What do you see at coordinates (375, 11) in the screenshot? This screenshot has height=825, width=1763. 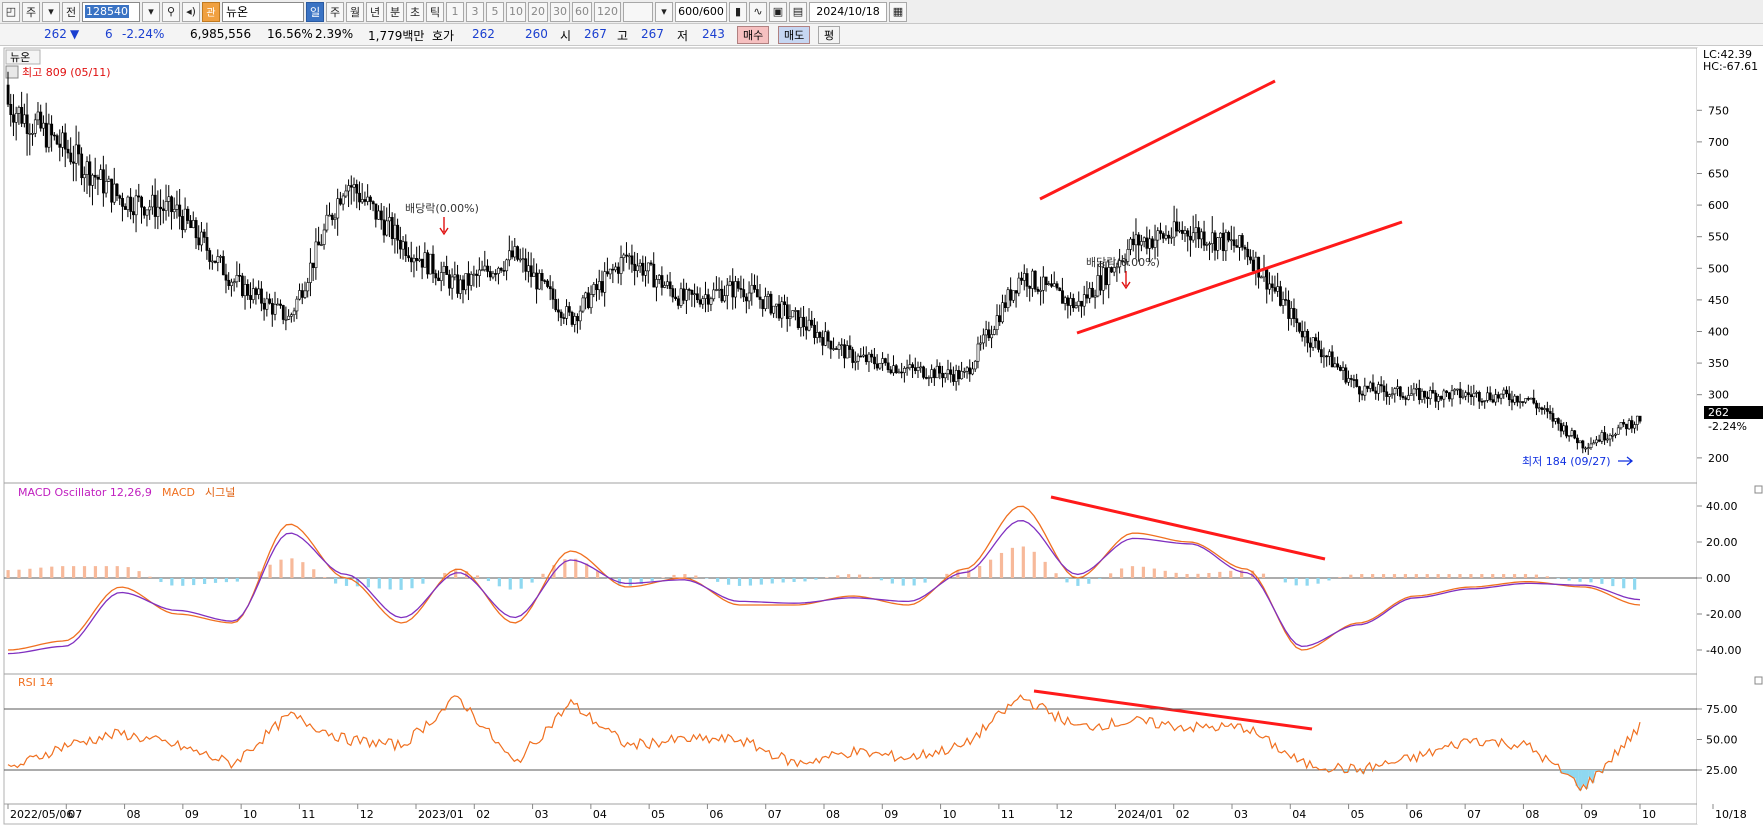 I see `period-year-button: 년` at bounding box center [375, 11].